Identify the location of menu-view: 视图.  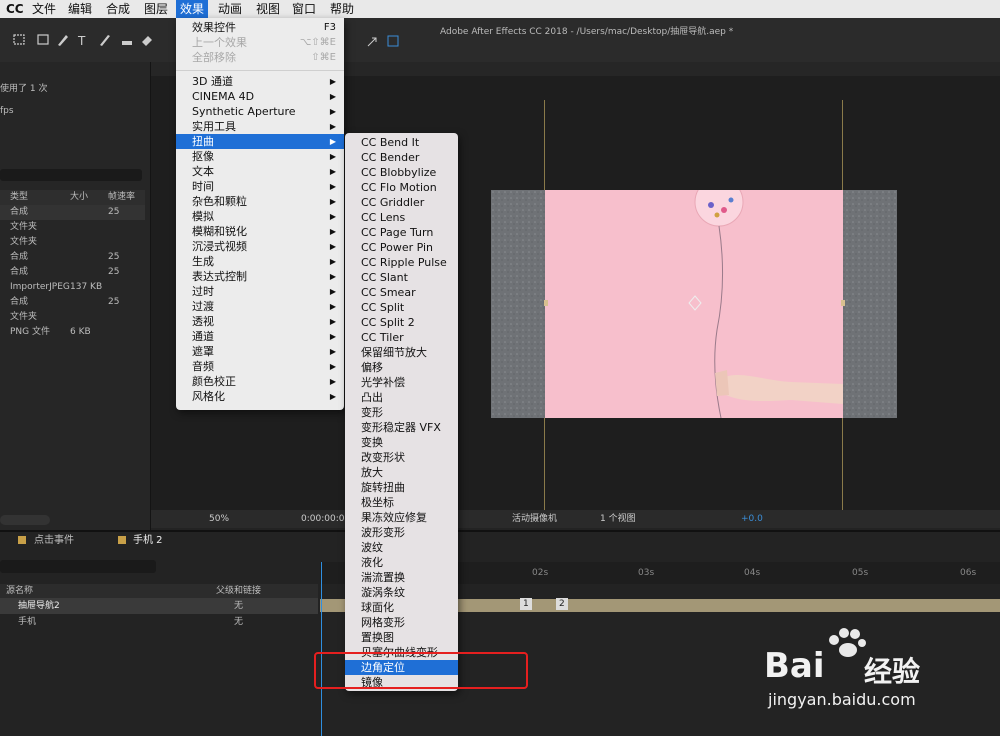
(268, 9).